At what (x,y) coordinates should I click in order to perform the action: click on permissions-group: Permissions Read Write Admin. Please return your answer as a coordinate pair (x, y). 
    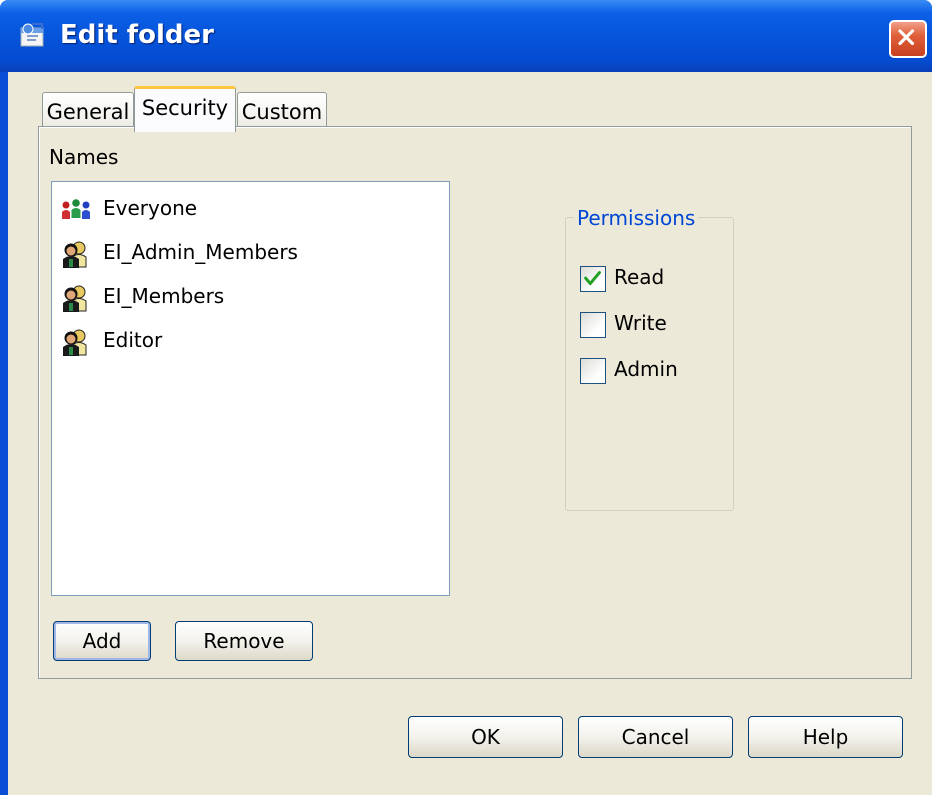
    Looking at the image, I should click on (649, 358).